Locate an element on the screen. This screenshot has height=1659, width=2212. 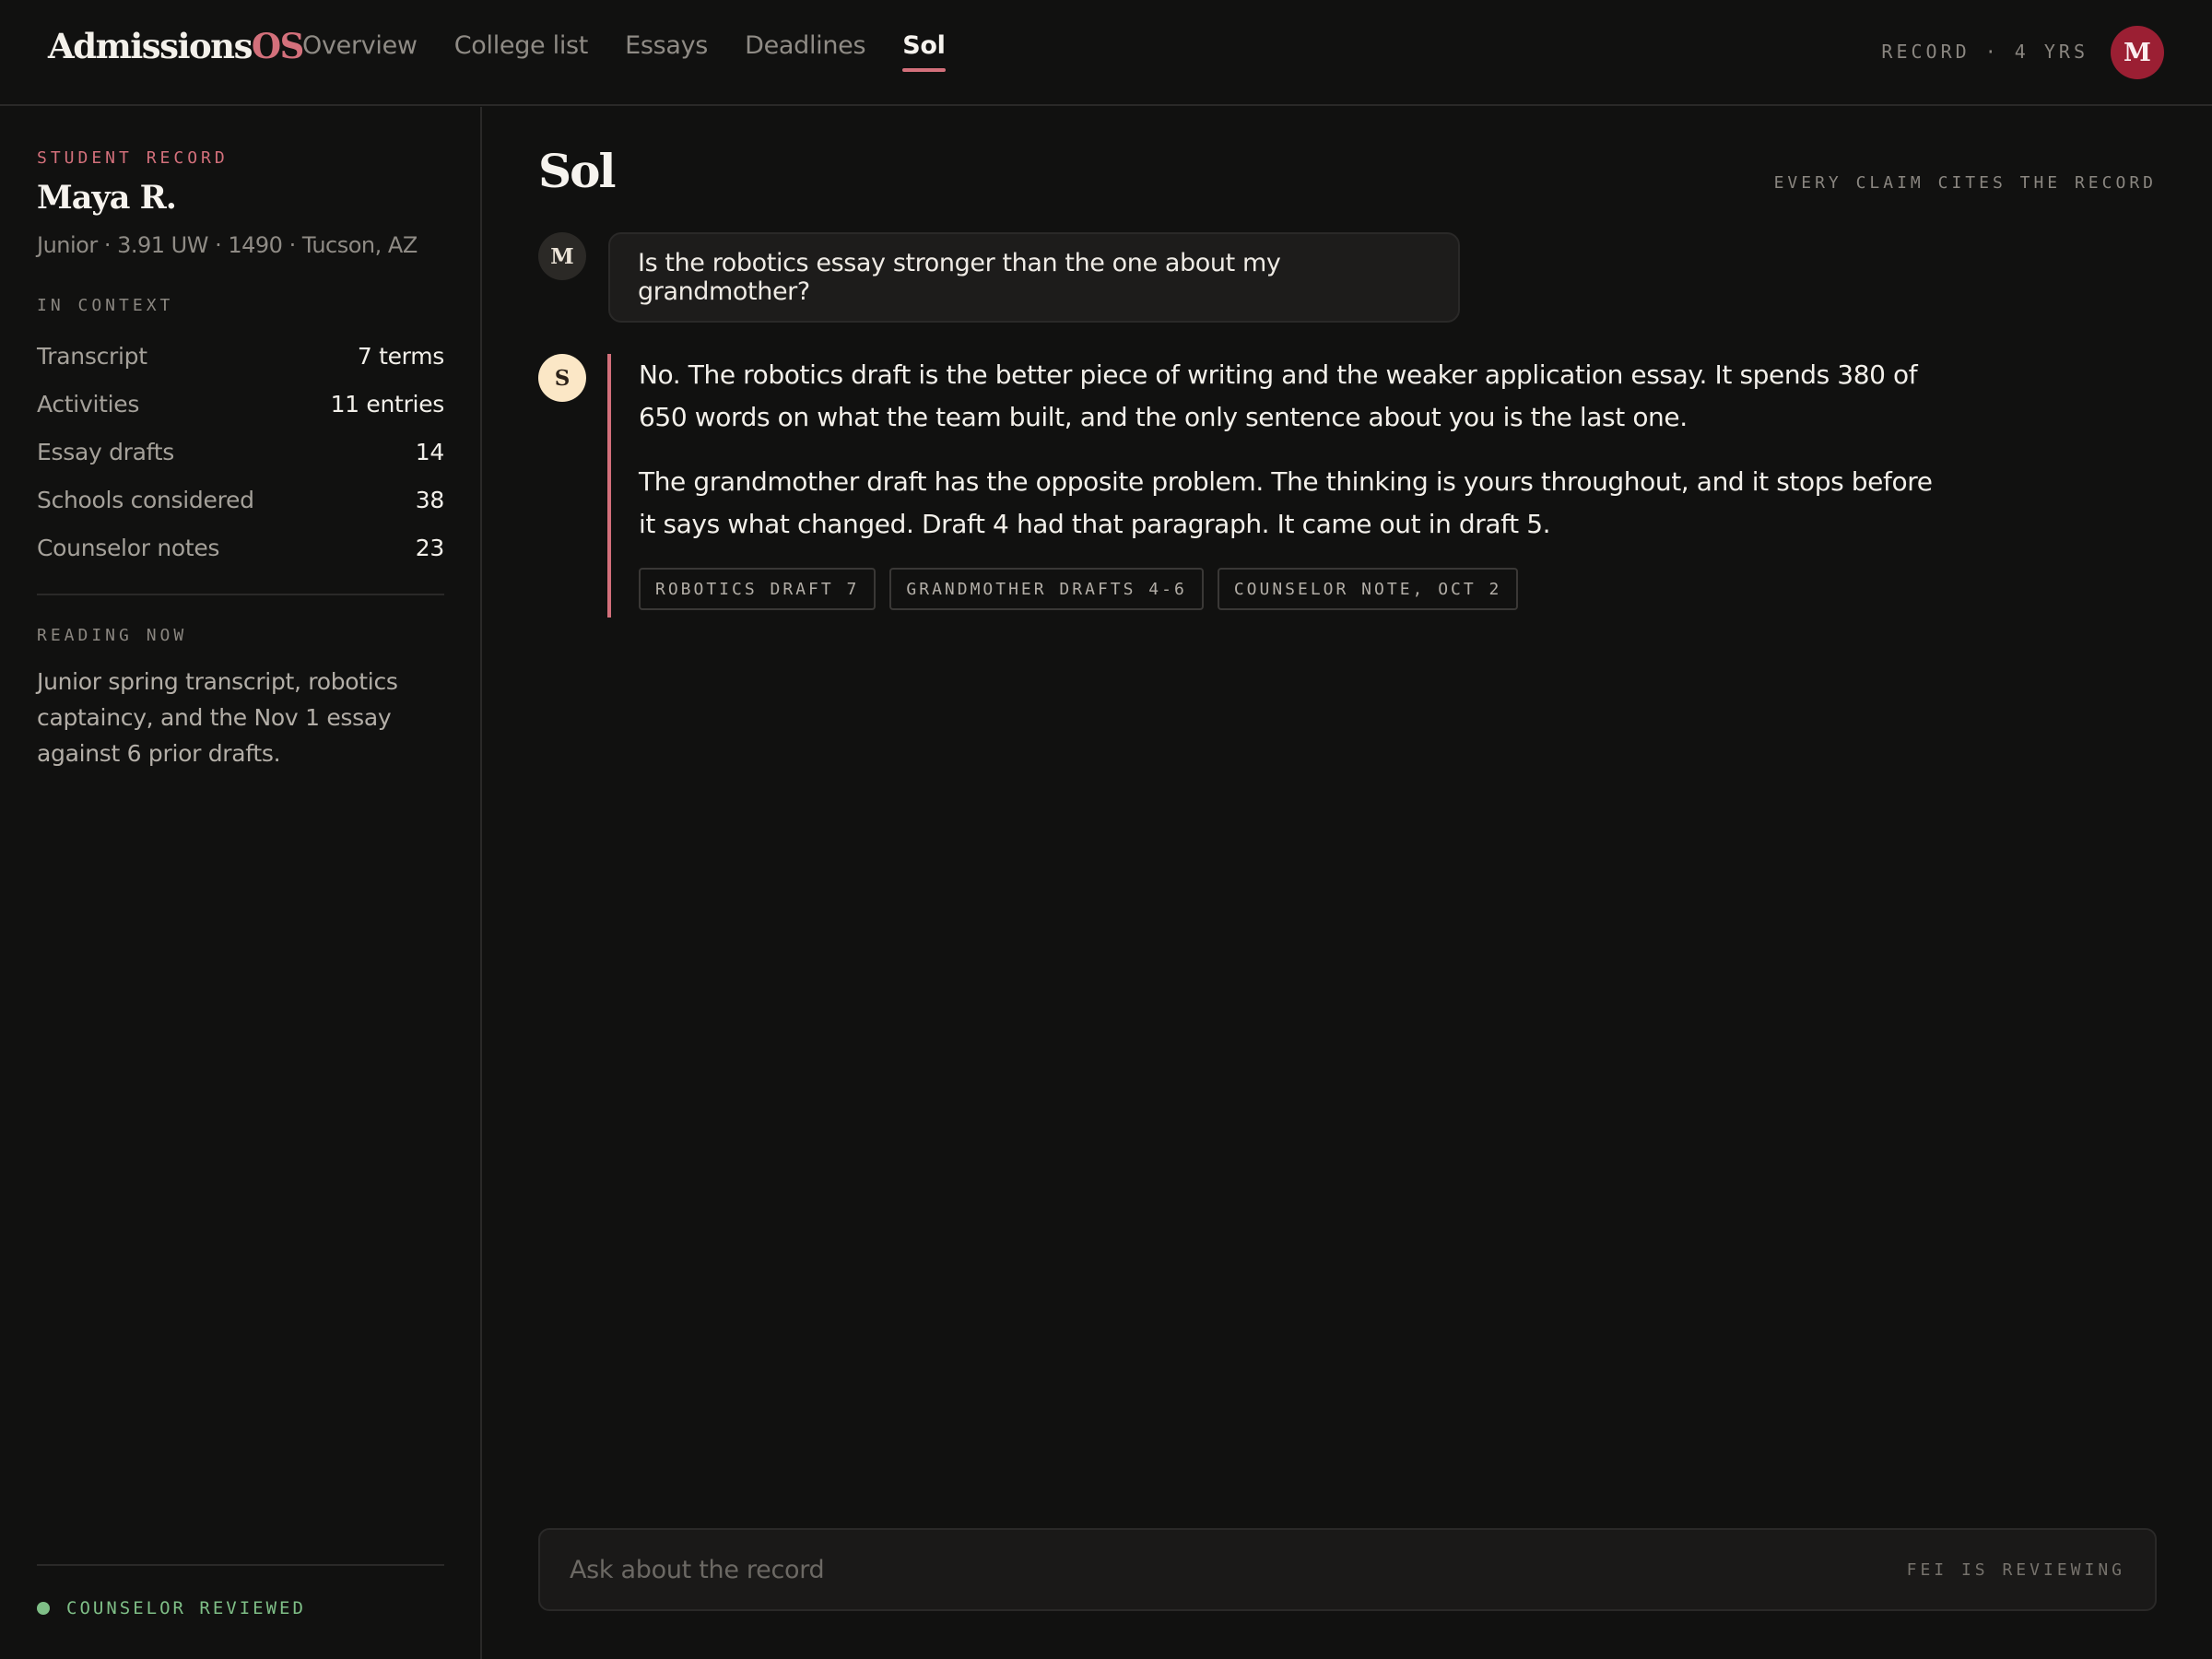
stat-value: 11 entries is located at coordinates (387, 404).